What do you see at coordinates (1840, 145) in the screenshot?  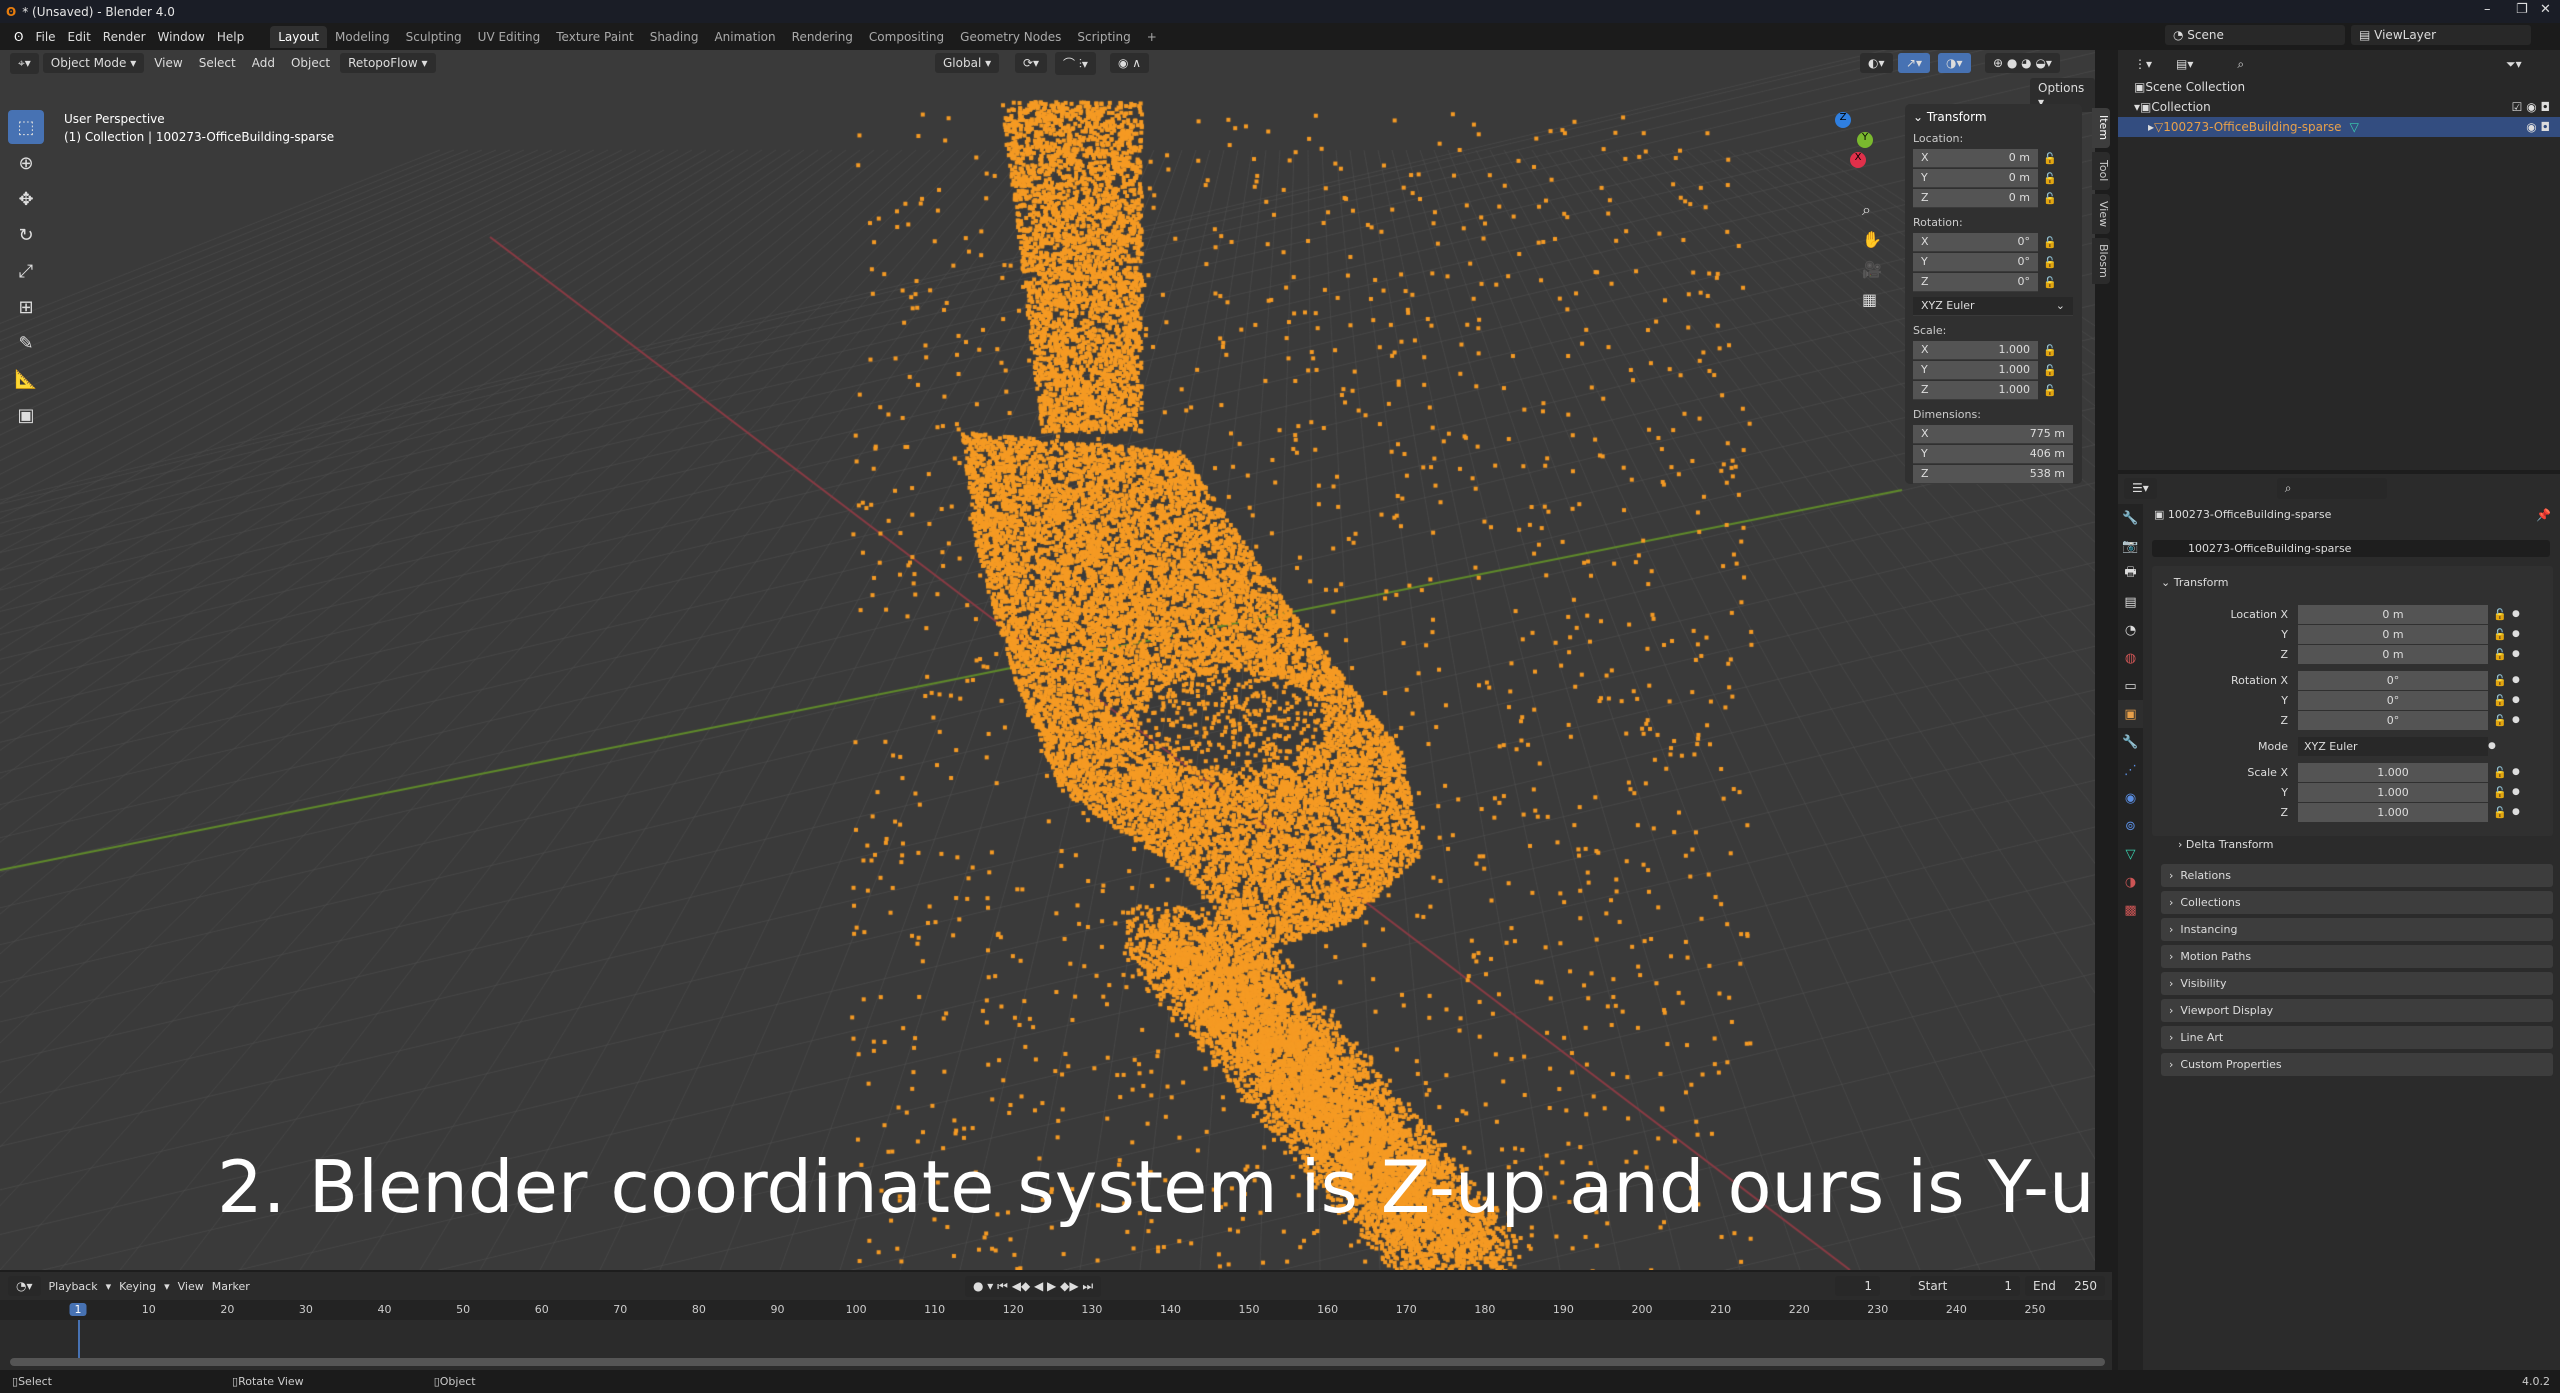 I see `navigation-gizmo: Z Y X` at bounding box center [1840, 145].